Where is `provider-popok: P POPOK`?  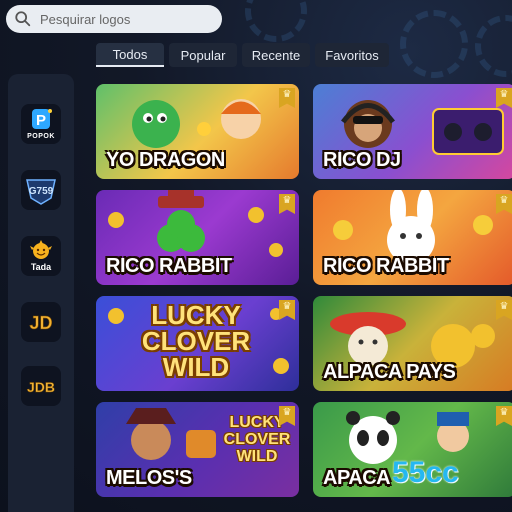
provider-popok: P POPOK is located at coordinates (41, 124).